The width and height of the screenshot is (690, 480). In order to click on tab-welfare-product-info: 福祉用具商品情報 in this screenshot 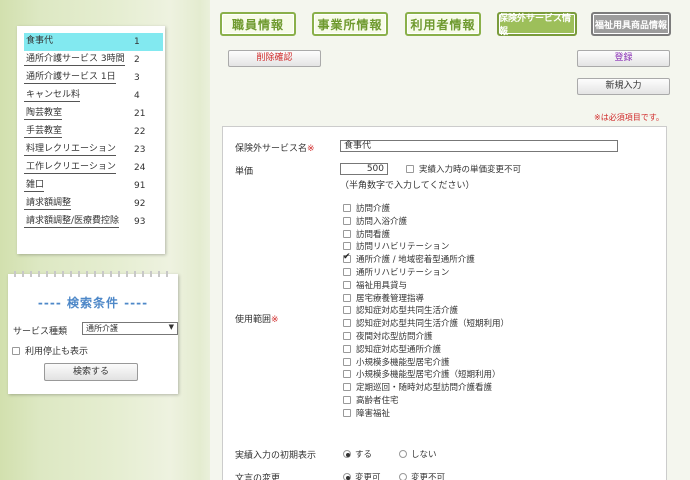, I will do `click(631, 24)`.